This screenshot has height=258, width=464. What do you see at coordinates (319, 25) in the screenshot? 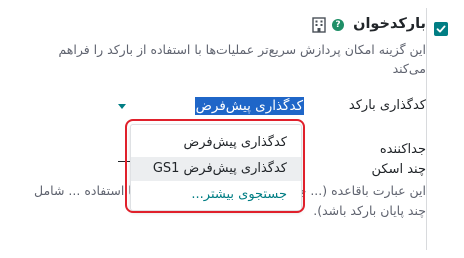
I see `building-icon` at bounding box center [319, 25].